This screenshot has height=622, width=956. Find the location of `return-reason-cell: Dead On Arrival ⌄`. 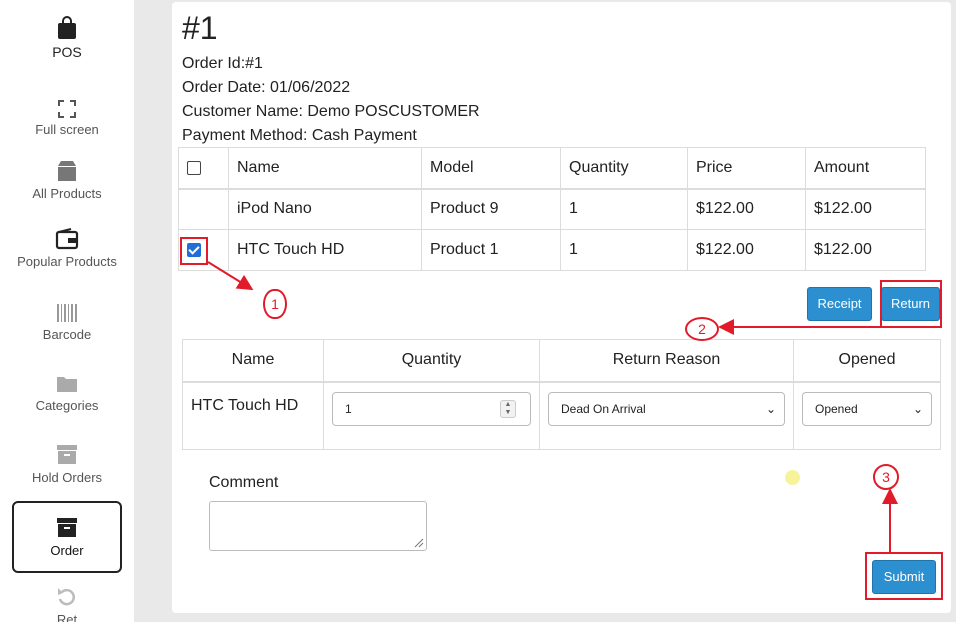

return-reason-cell: Dead On Arrival ⌄ is located at coordinates (666, 415).